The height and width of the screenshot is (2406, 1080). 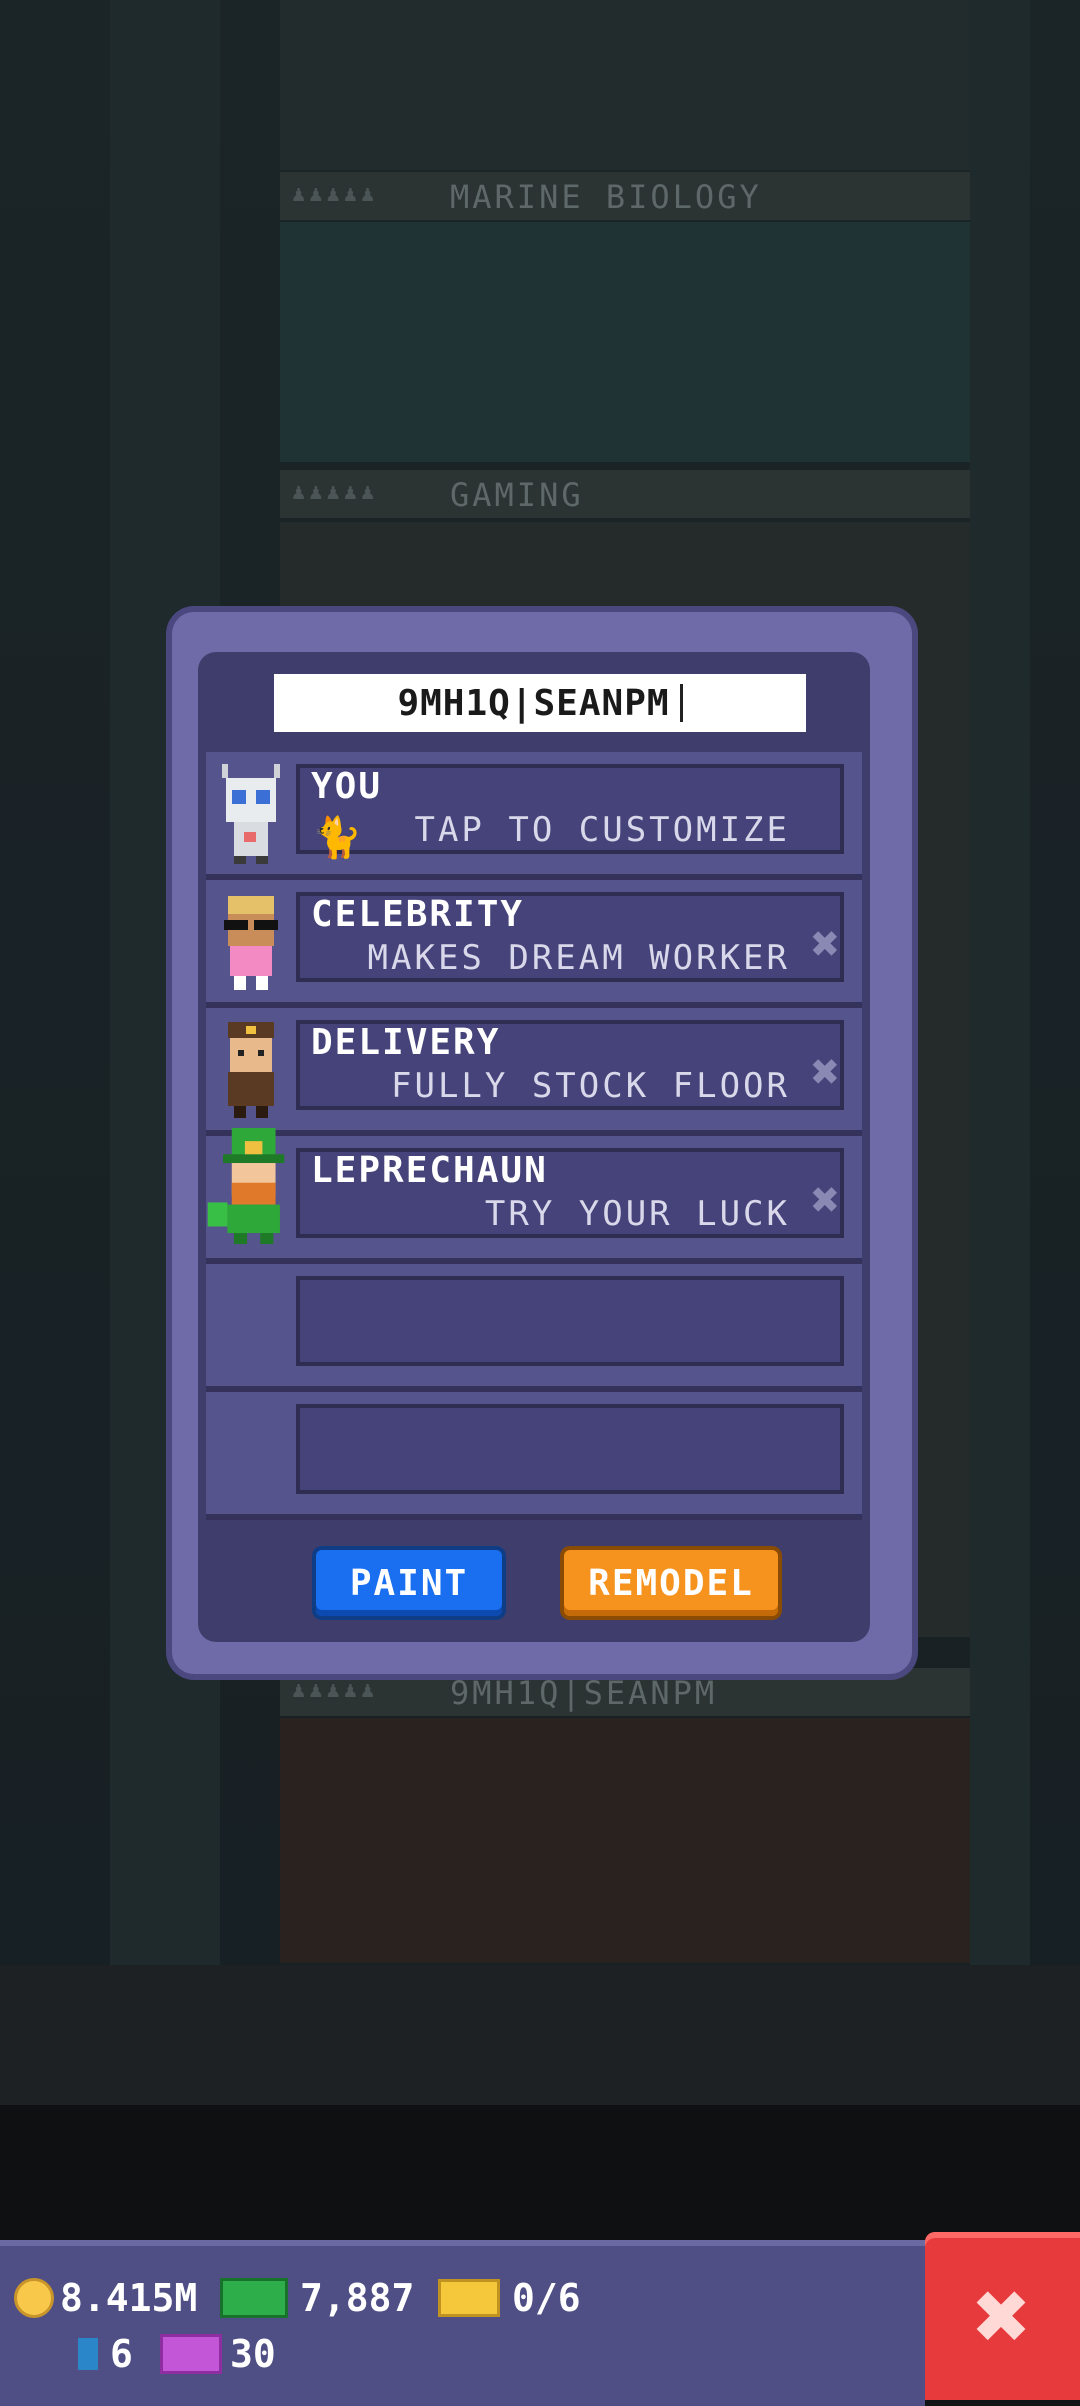 What do you see at coordinates (606, 197) in the screenshot?
I see `floor-label-marine-biology: MARINE BIOLOGY` at bounding box center [606, 197].